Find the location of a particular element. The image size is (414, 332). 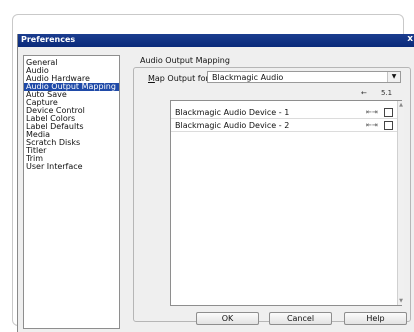

ok-button: OK is located at coordinates (227, 318).